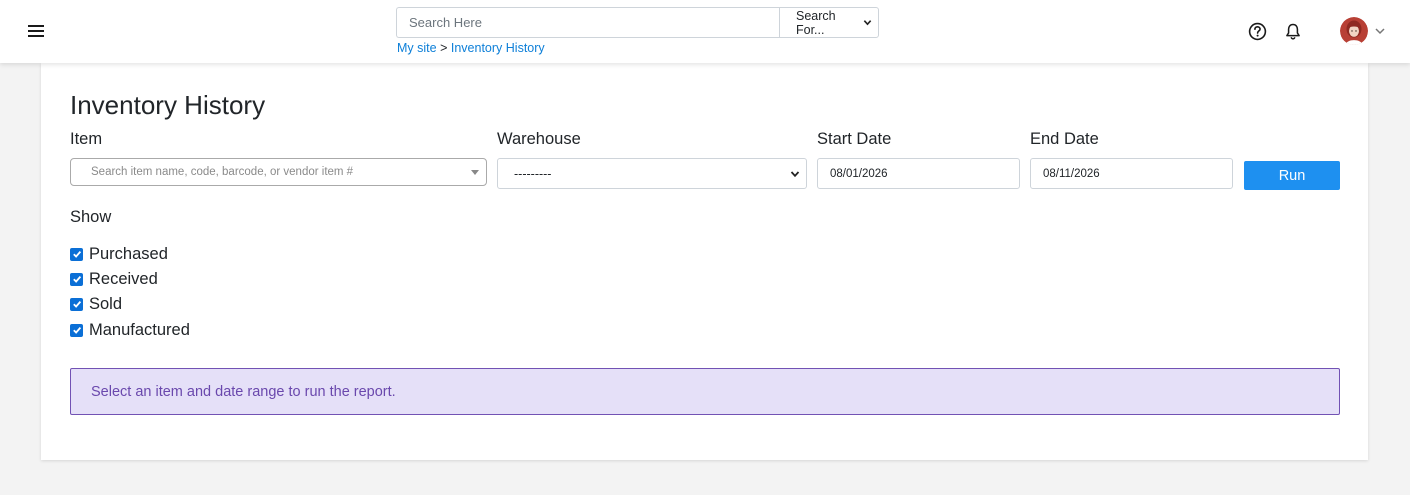 The width and height of the screenshot is (1410, 495). What do you see at coordinates (417, 48) in the screenshot?
I see `breadcrumb-home-link: My site` at bounding box center [417, 48].